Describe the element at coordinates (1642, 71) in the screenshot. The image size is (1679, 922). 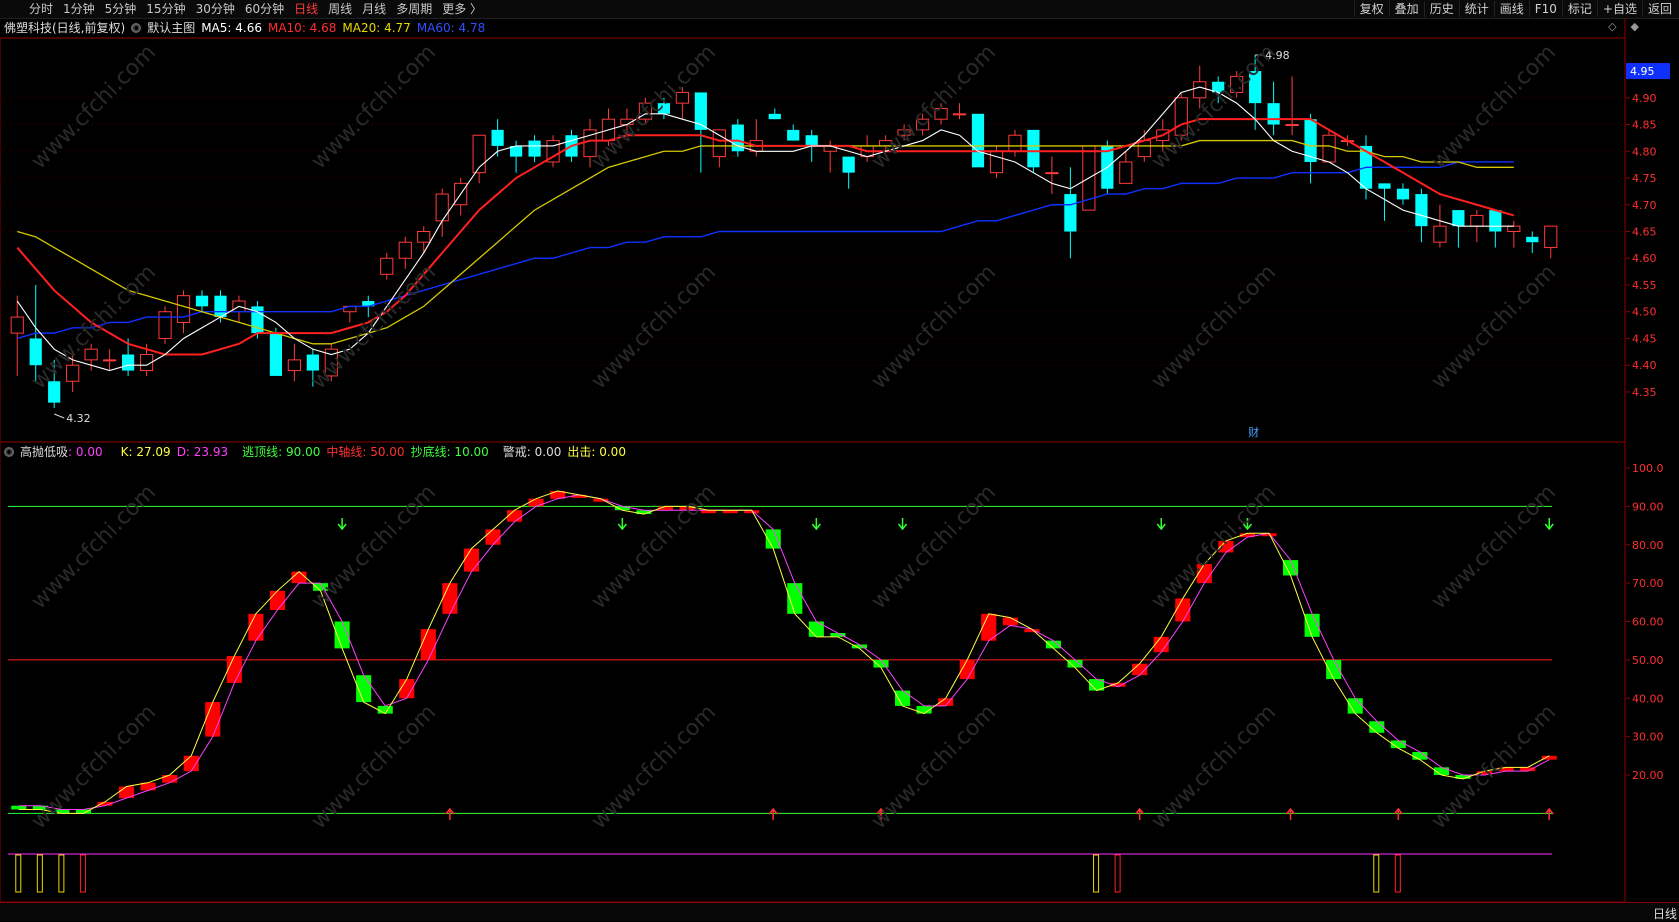
I see `price-tag: 4.95` at that location.